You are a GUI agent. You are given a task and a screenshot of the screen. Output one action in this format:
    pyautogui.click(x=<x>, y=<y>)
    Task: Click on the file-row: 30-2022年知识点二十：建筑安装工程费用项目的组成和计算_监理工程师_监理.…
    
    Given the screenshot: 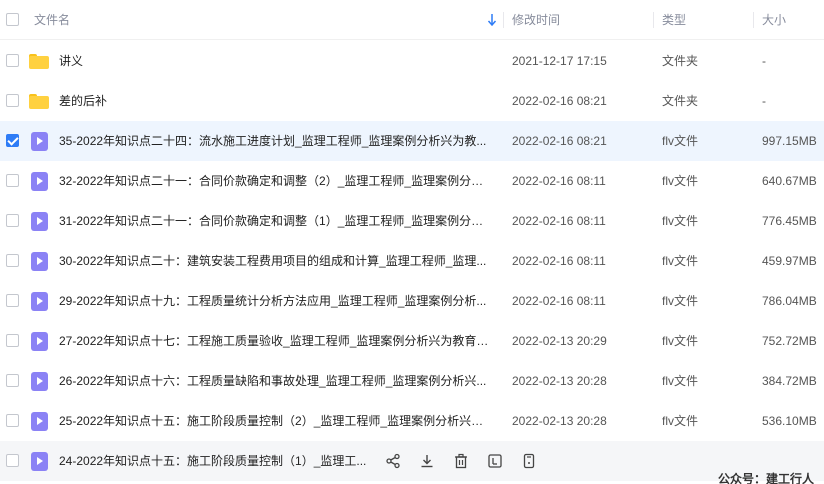 What is the action you would take?
    pyautogui.click(x=412, y=261)
    